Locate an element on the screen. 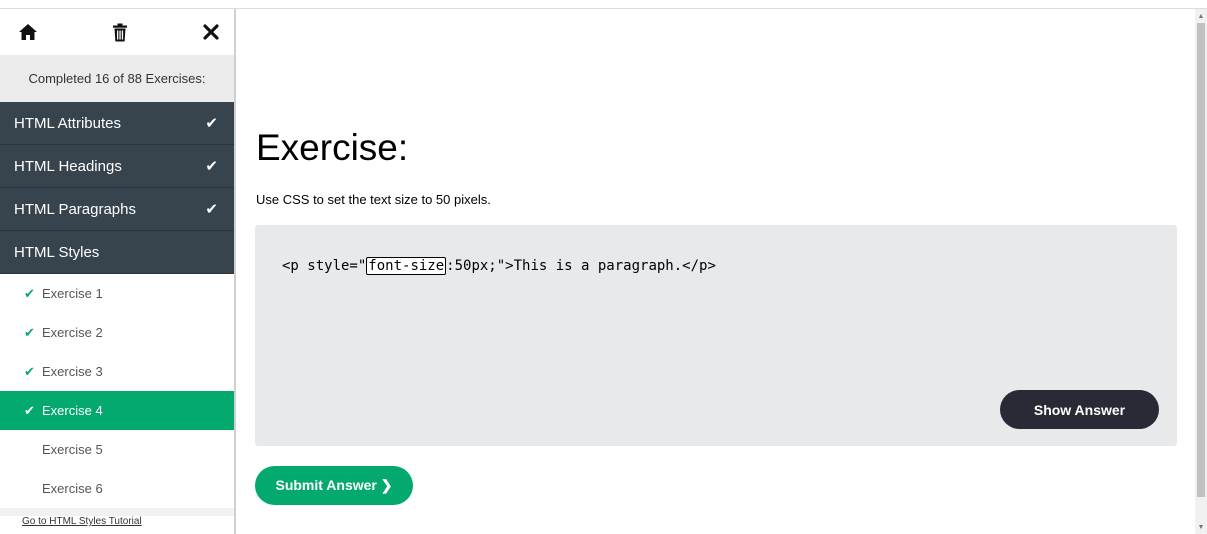 The width and height of the screenshot is (1207, 534). close-icon is located at coordinates (211, 32).